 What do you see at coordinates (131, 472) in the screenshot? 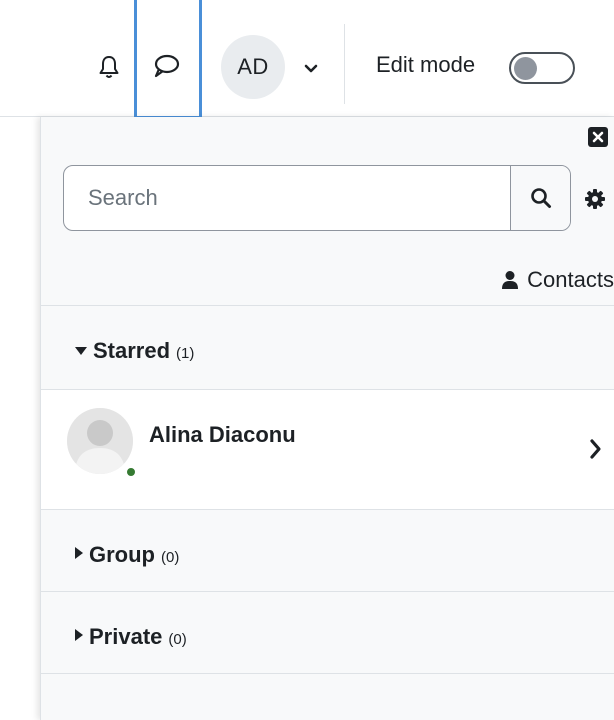
I see `online-status-dot` at bounding box center [131, 472].